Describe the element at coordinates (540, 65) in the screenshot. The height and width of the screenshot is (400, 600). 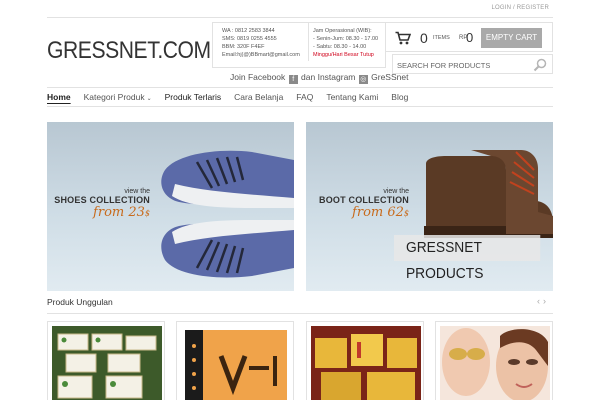
I see `search-icon` at that location.